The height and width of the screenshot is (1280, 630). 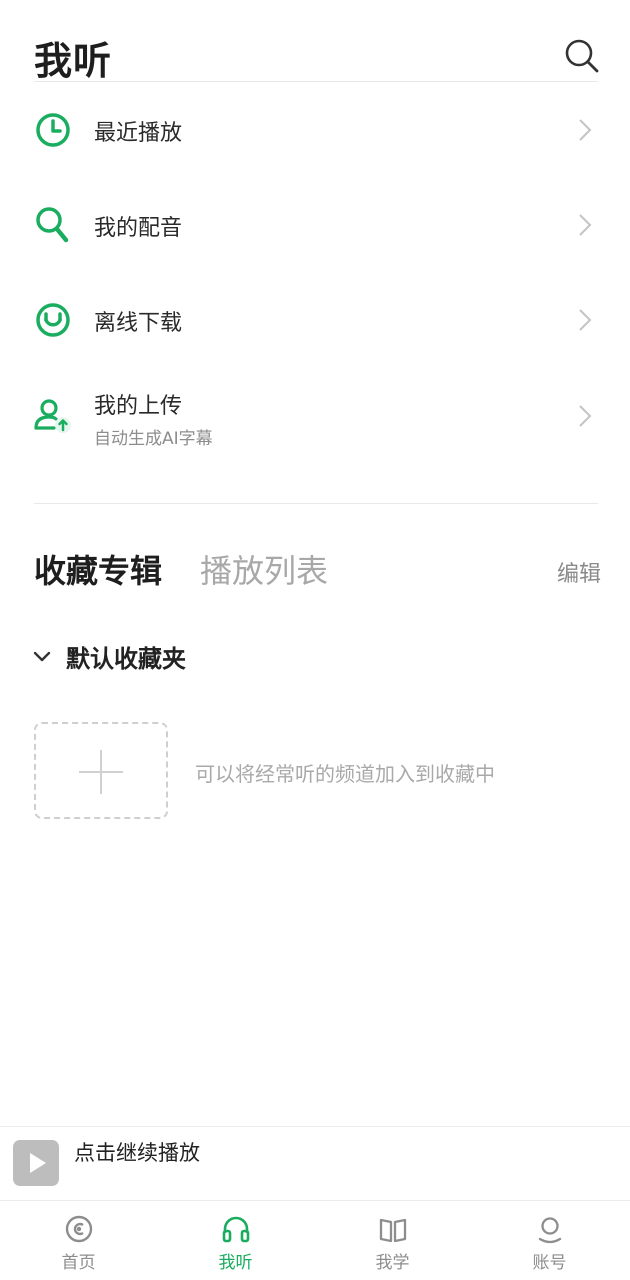 What do you see at coordinates (42, 656) in the screenshot?
I see `chevron-down-icon` at bounding box center [42, 656].